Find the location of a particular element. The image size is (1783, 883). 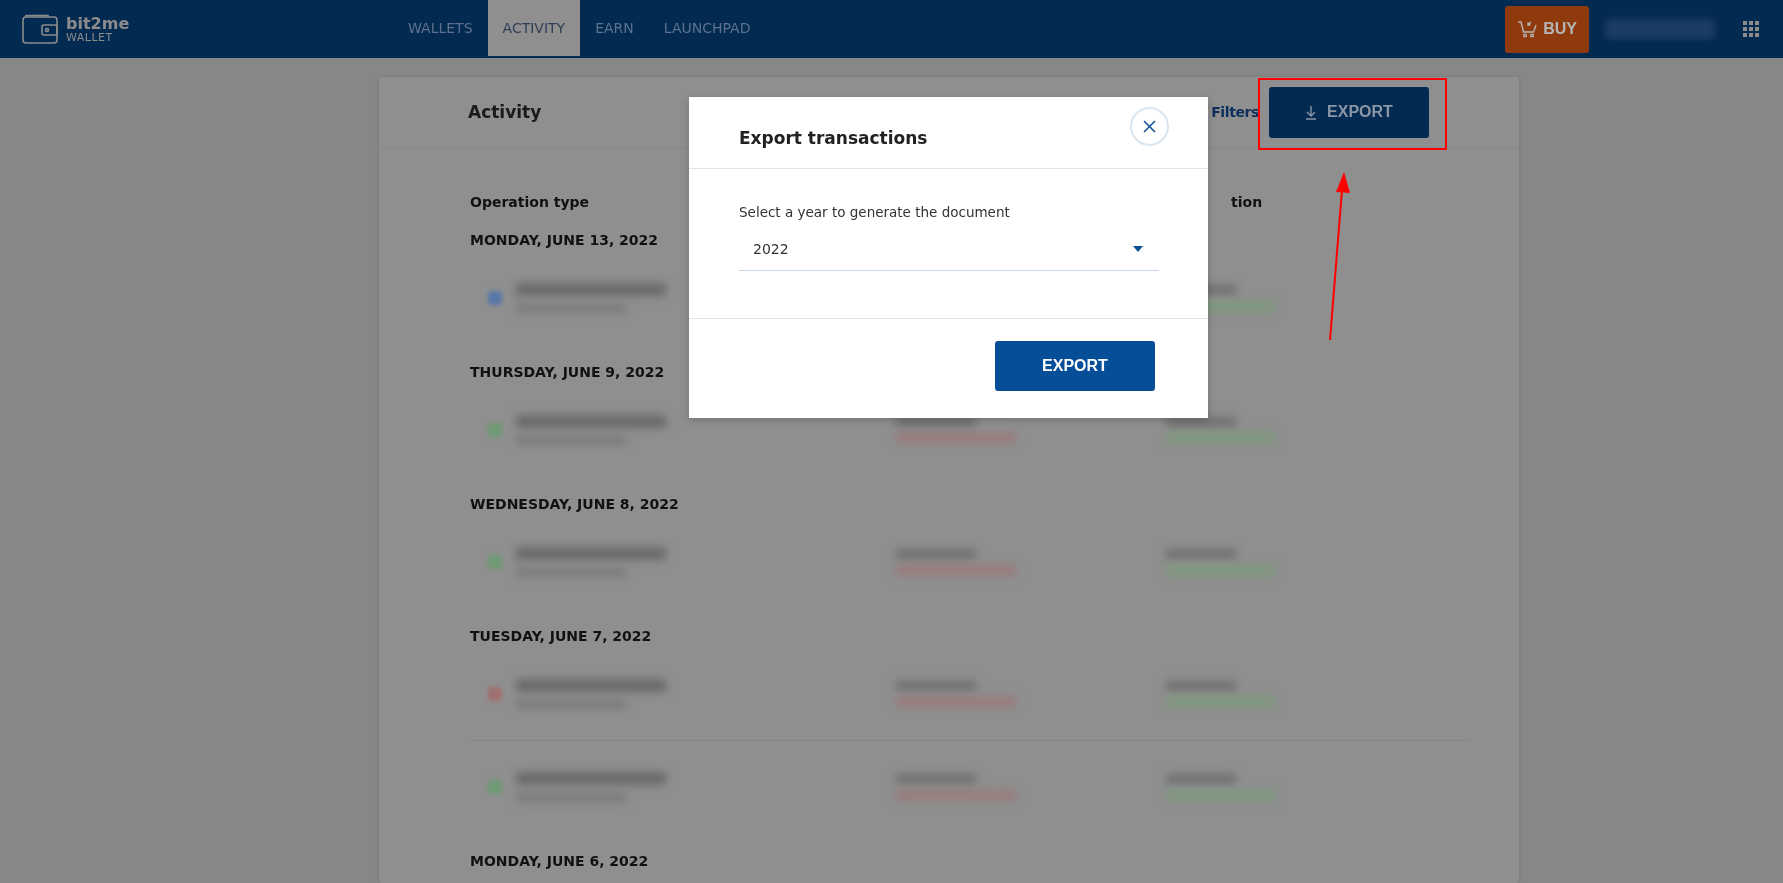

nav-tab: ACTIVITY is located at coordinates (534, 28).